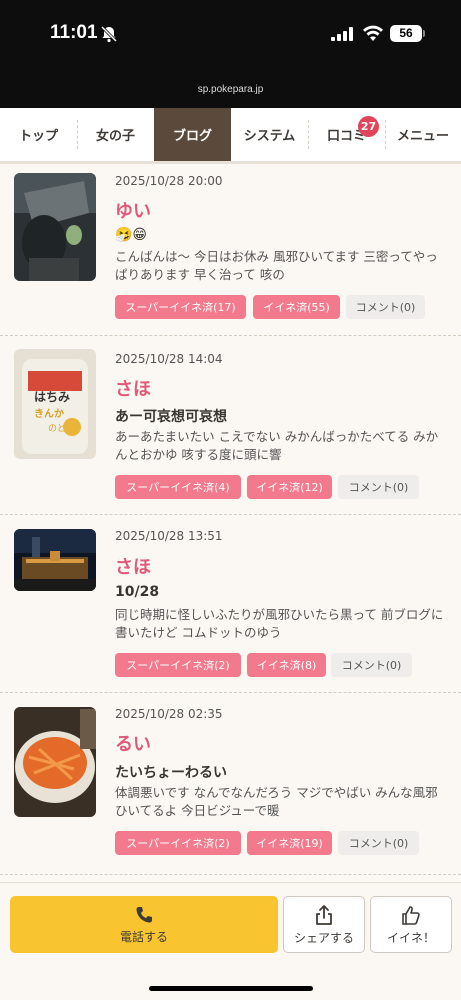  What do you see at coordinates (171, 773) in the screenshot?
I see `post-title: たいちょーわるい` at bounding box center [171, 773].